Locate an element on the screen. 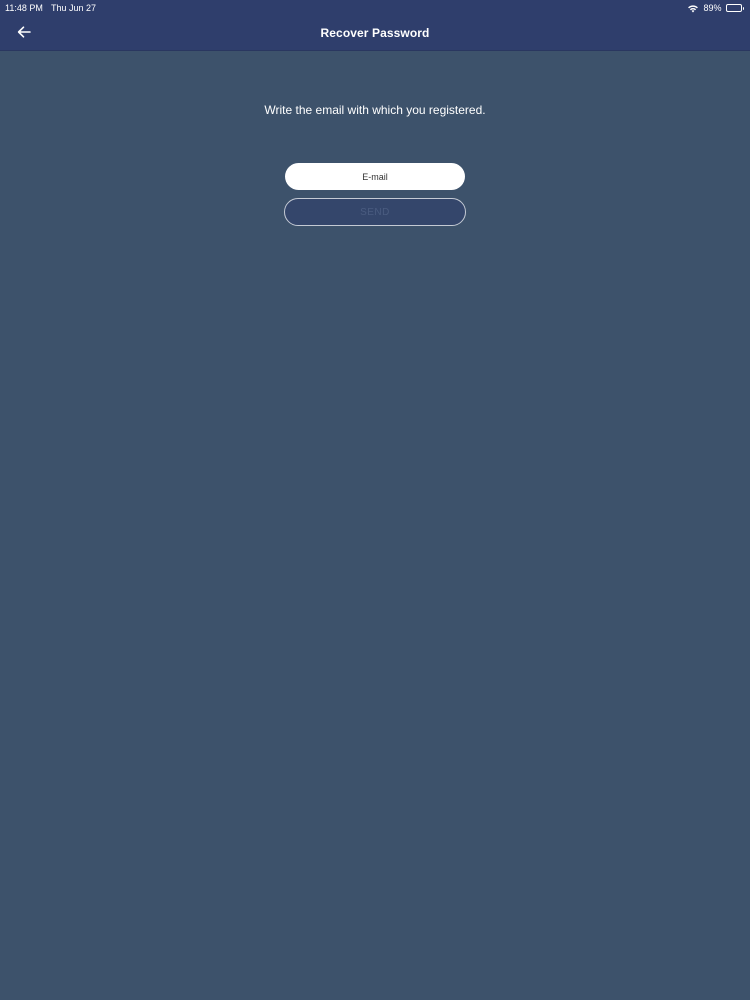  battery-percentage: 89% is located at coordinates (712, 8).